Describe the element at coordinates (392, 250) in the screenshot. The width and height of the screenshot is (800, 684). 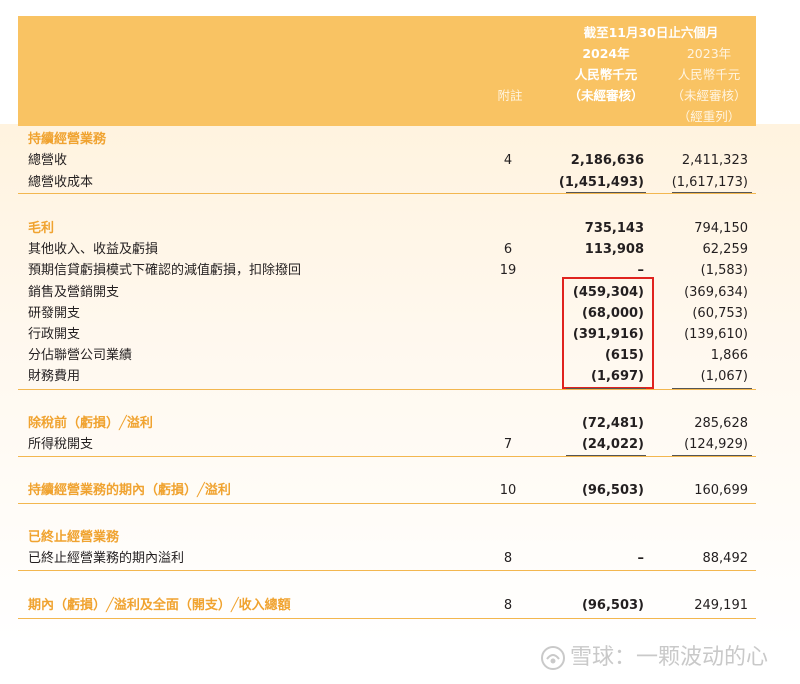
I see `table-row: 其他收入、收益及虧損 6 113,908 62,259` at that location.